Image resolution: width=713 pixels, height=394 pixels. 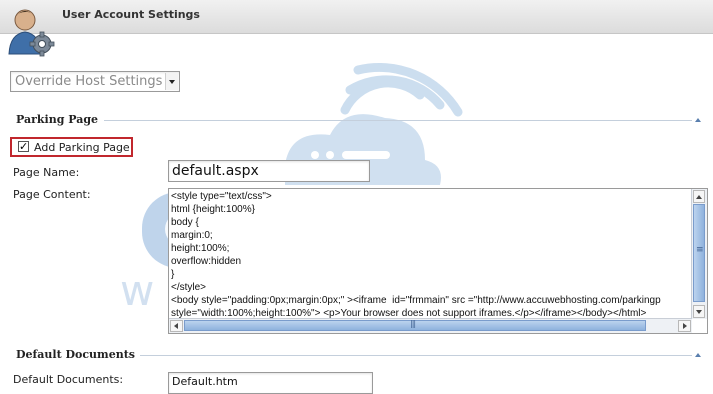 What do you see at coordinates (31, 33) in the screenshot?
I see `user-settings-icon` at bounding box center [31, 33].